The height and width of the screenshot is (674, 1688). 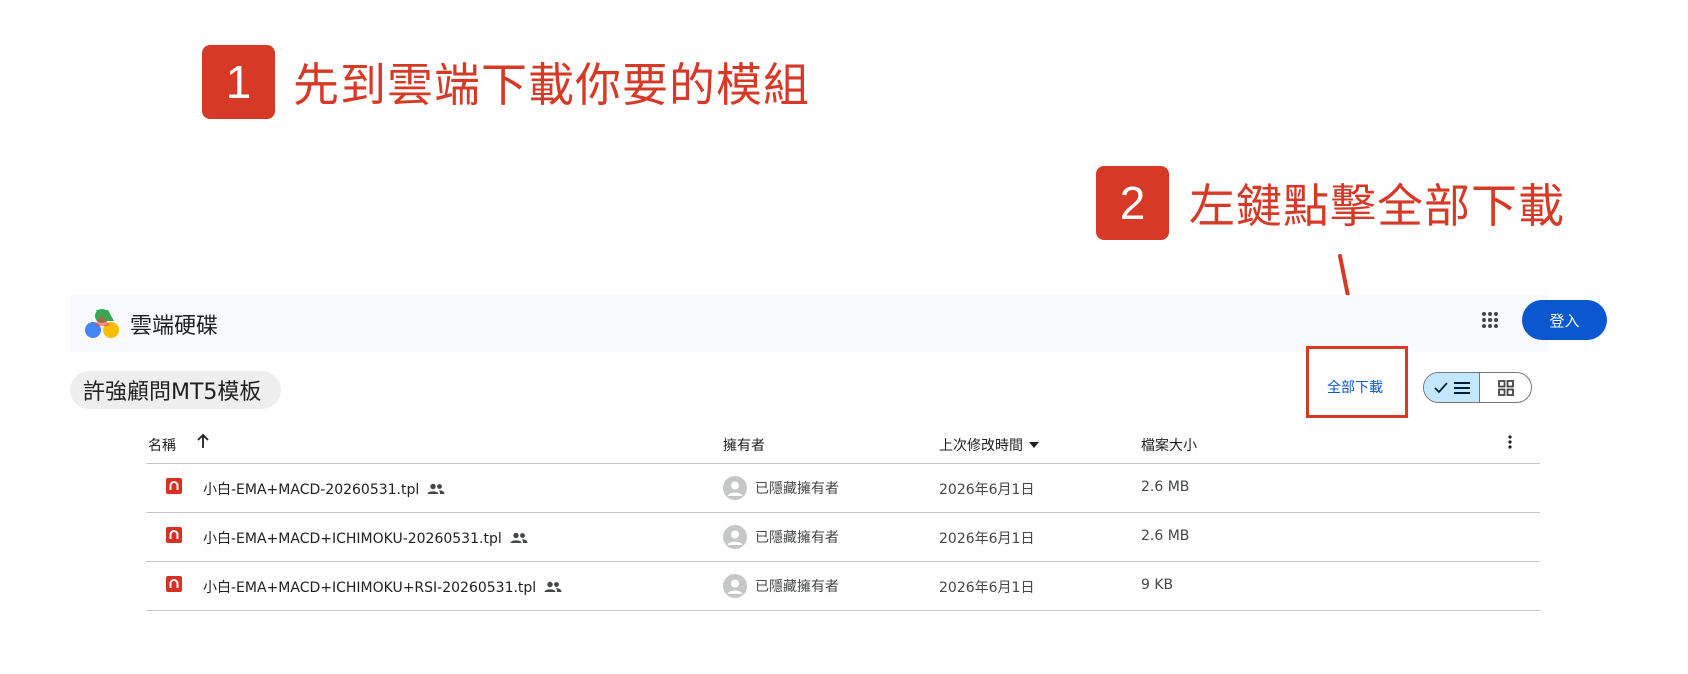 I want to click on list-view-button, so click(x=1452, y=387).